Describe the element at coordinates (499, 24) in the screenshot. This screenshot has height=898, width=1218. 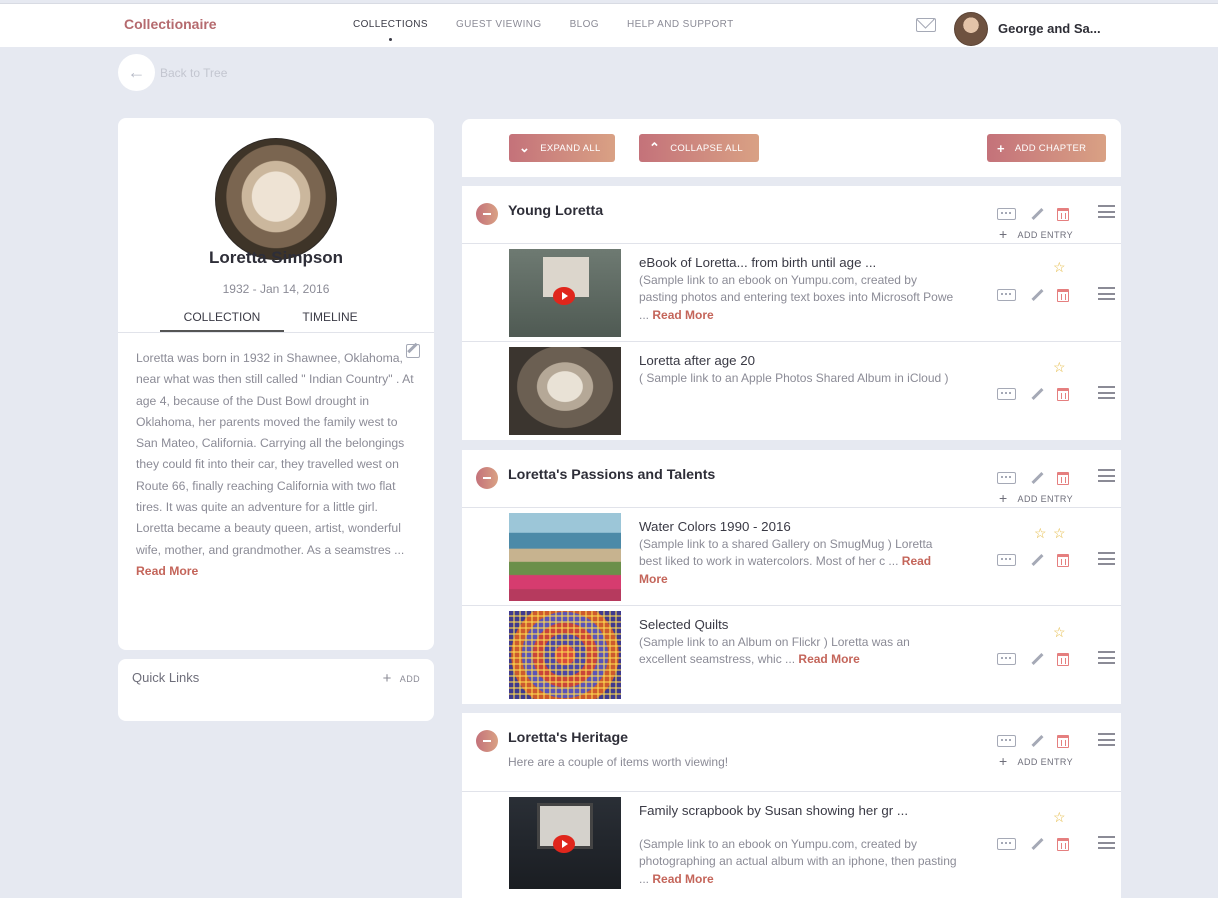
I see `nav-guest-viewing: GUEST VIEWING` at that location.